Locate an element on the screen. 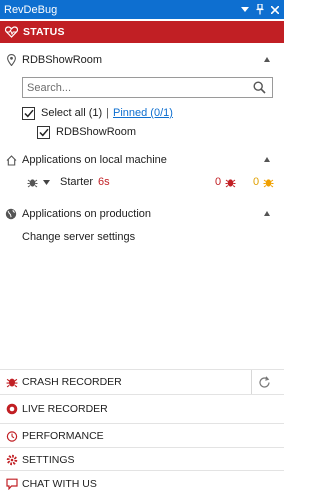  heartbeat-icon is located at coordinates (11, 32).